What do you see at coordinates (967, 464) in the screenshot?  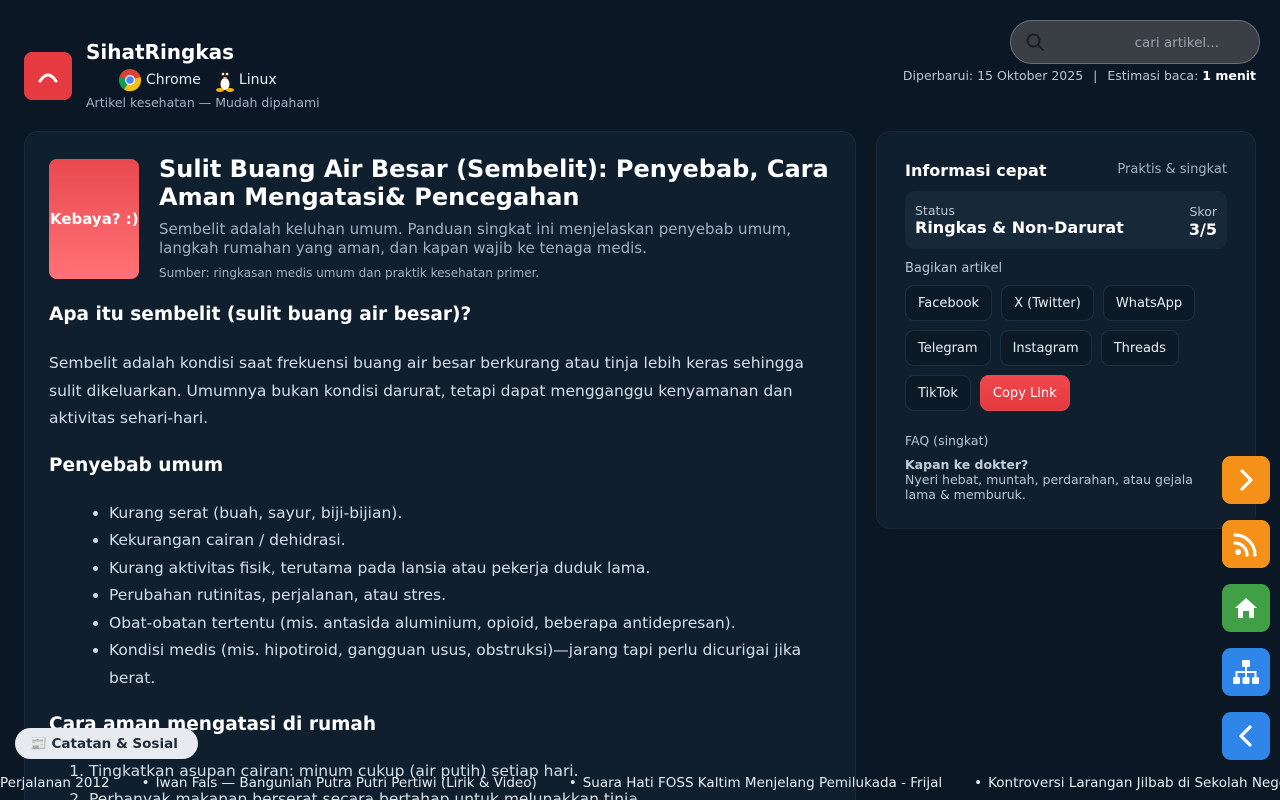 I see `faq-question: Kapan ke dokter?` at bounding box center [967, 464].